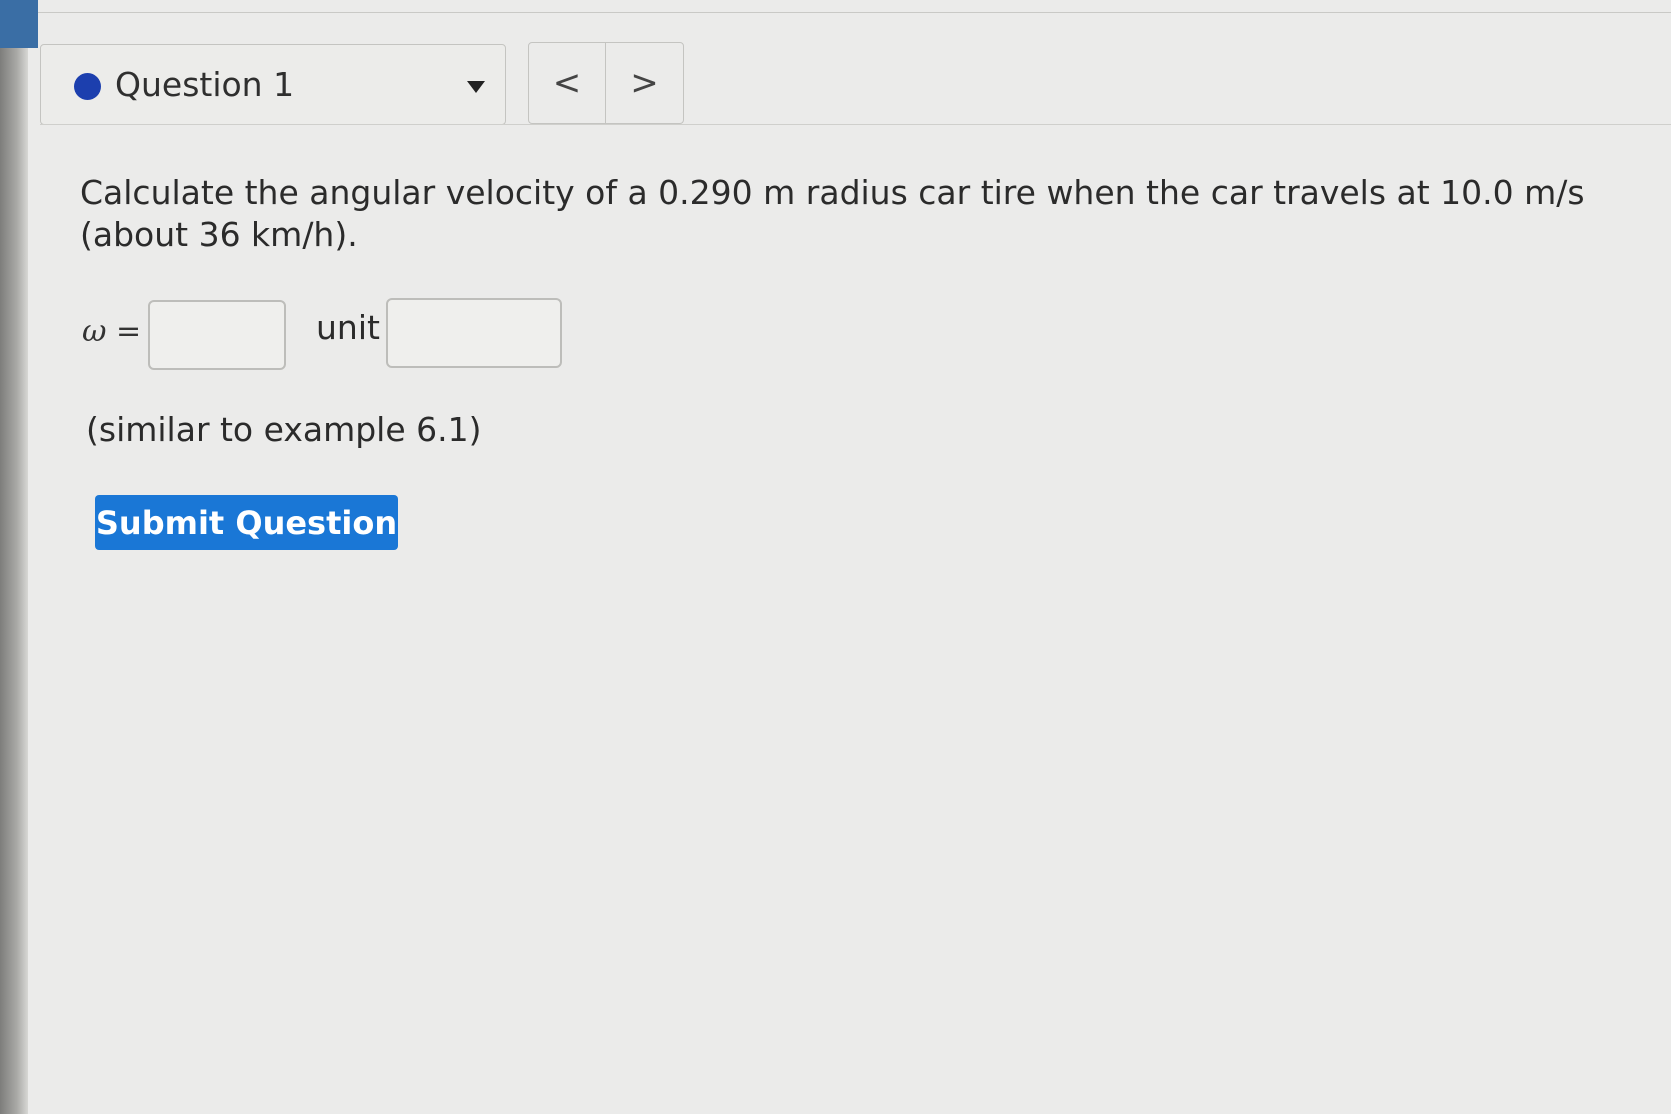  I want to click on top-divider, so click(854, 12).